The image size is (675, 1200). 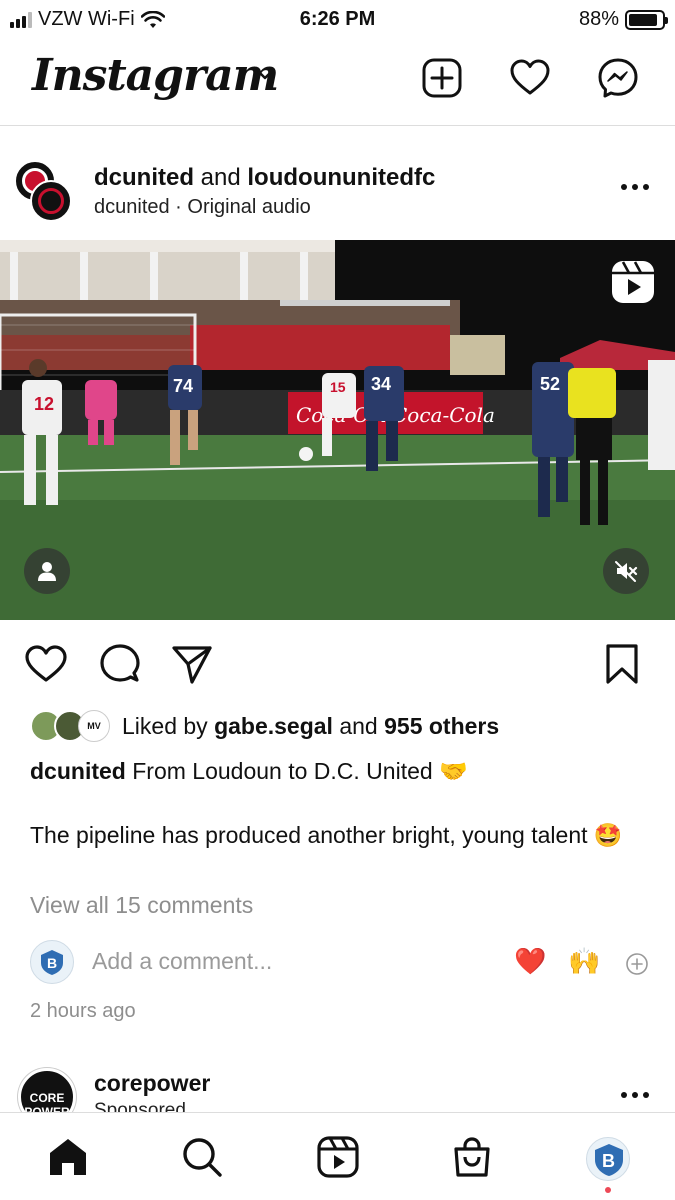 I want to click on mute-toggle-button, so click(x=626, y=571).